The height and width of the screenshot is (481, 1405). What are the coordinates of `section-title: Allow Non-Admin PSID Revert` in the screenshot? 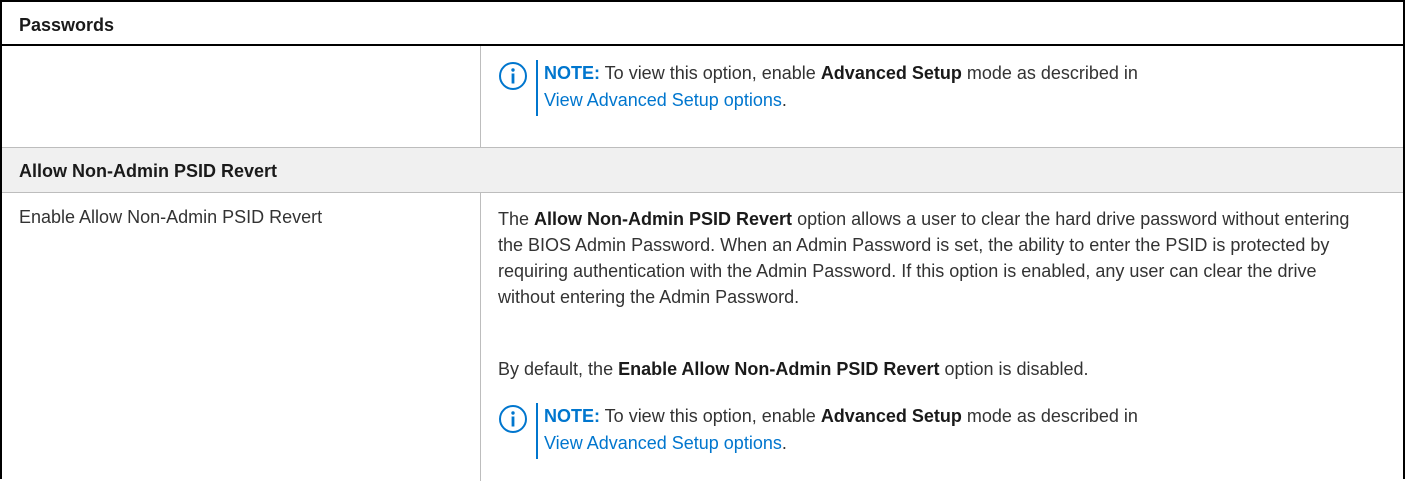 It's located at (148, 171).